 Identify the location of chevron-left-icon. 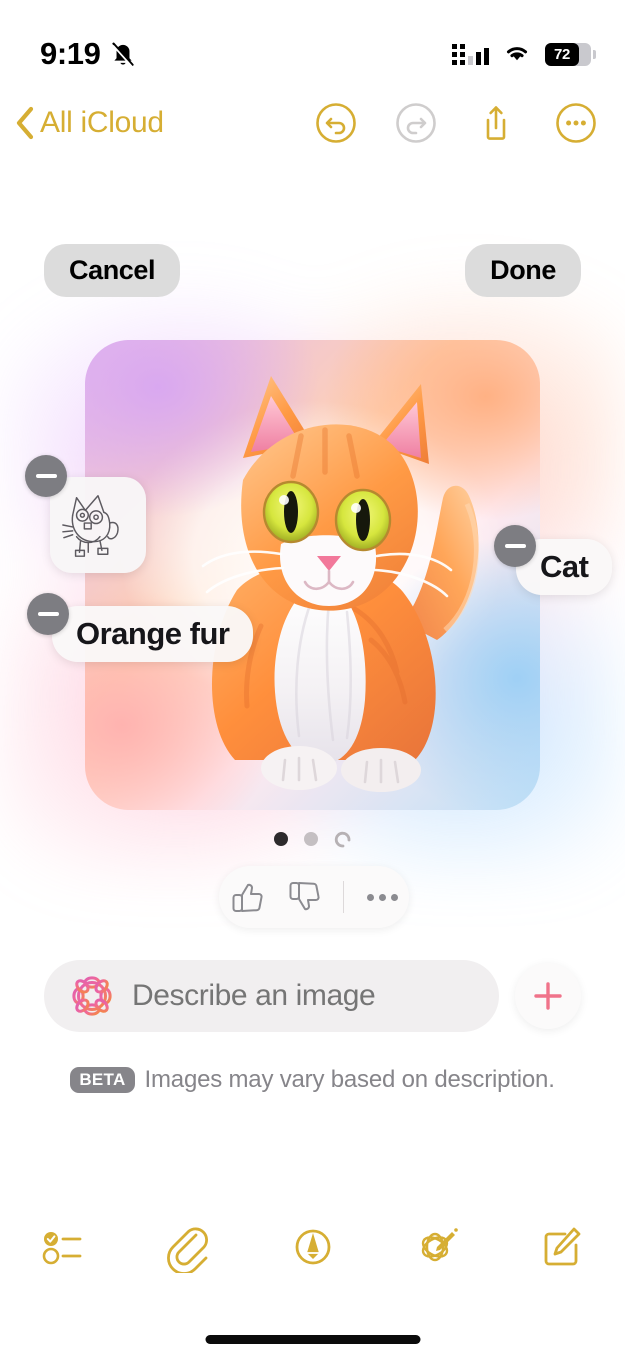
(25, 123).